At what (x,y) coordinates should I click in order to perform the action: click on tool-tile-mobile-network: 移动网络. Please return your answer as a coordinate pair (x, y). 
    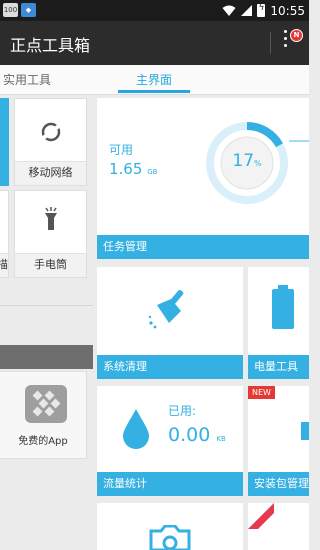
    Looking at the image, I should click on (50, 142).